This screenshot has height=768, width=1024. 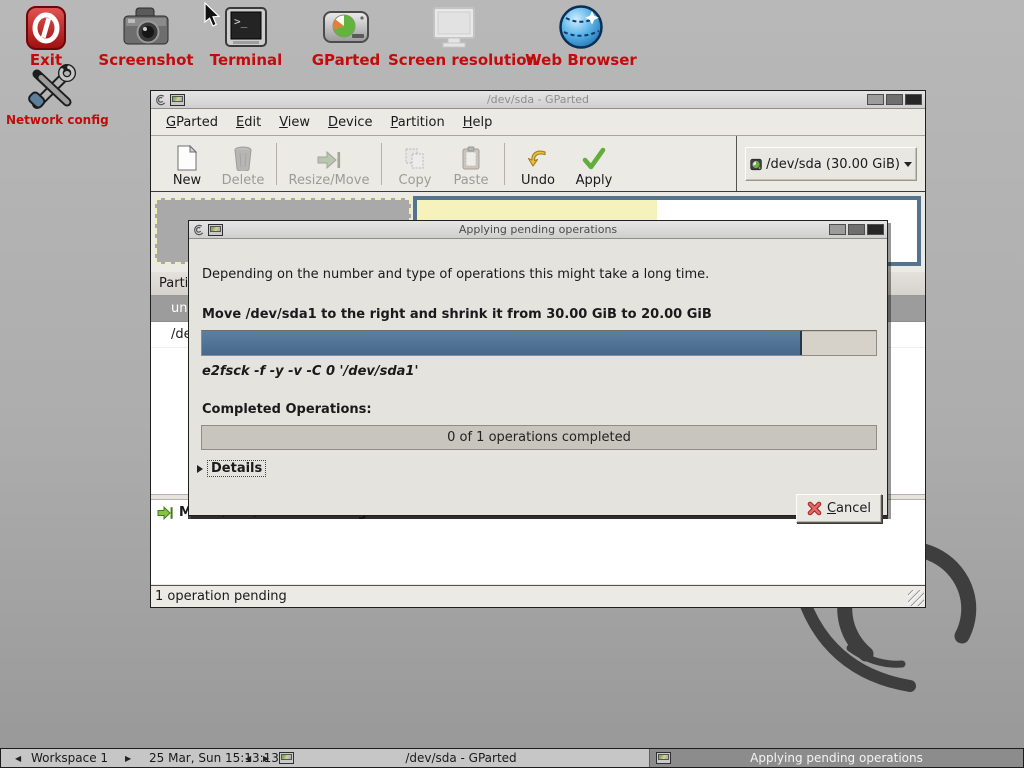 What do you see at coordinates (187, 157) in the screenshot?
I see `new-icon` at bounding box center [187, 157].